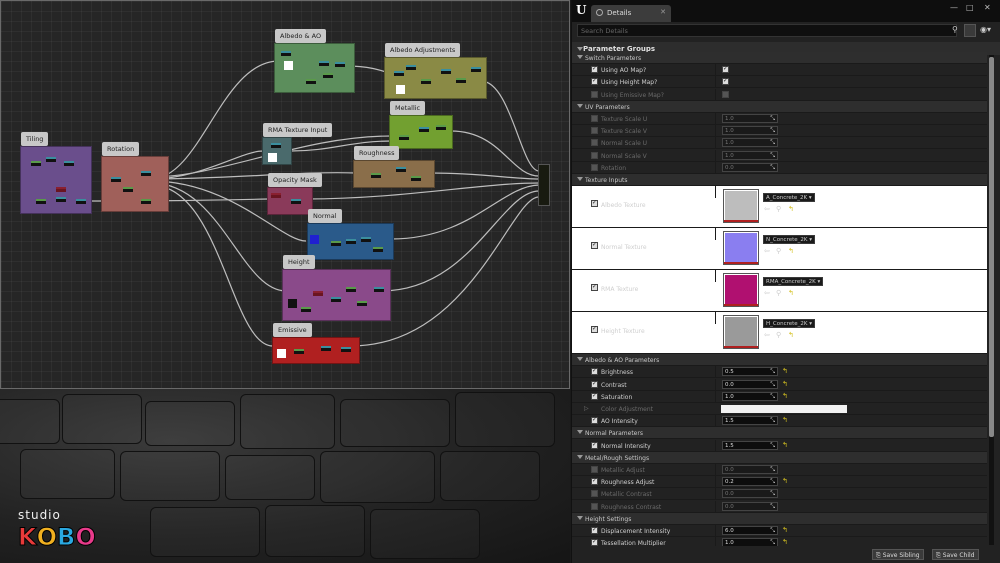 This screenshot has height=563, width=1000. I want to click on asset-picker-dropdown: RMA_Concrete_2K ▾, so click(793, 282).